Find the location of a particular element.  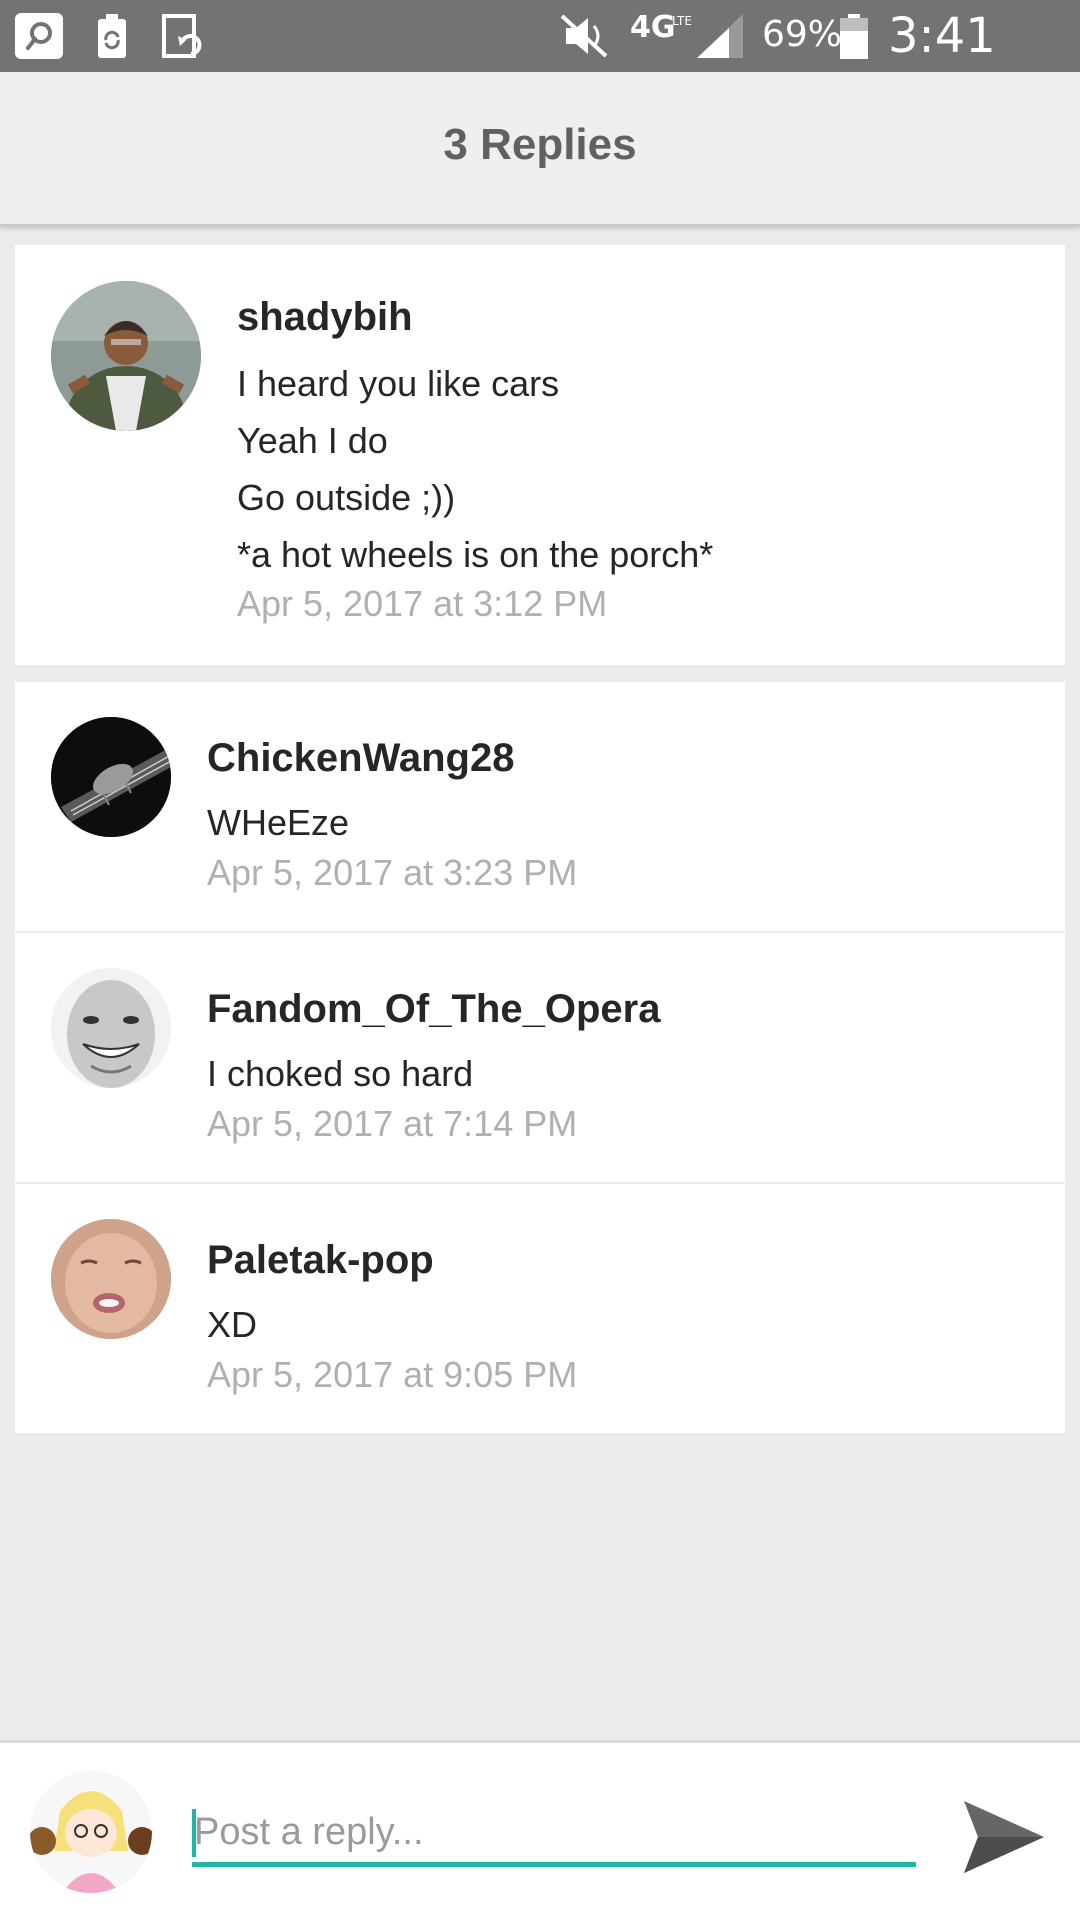

reply-username: Paletak-pop is located at coordinates (320, 1260).